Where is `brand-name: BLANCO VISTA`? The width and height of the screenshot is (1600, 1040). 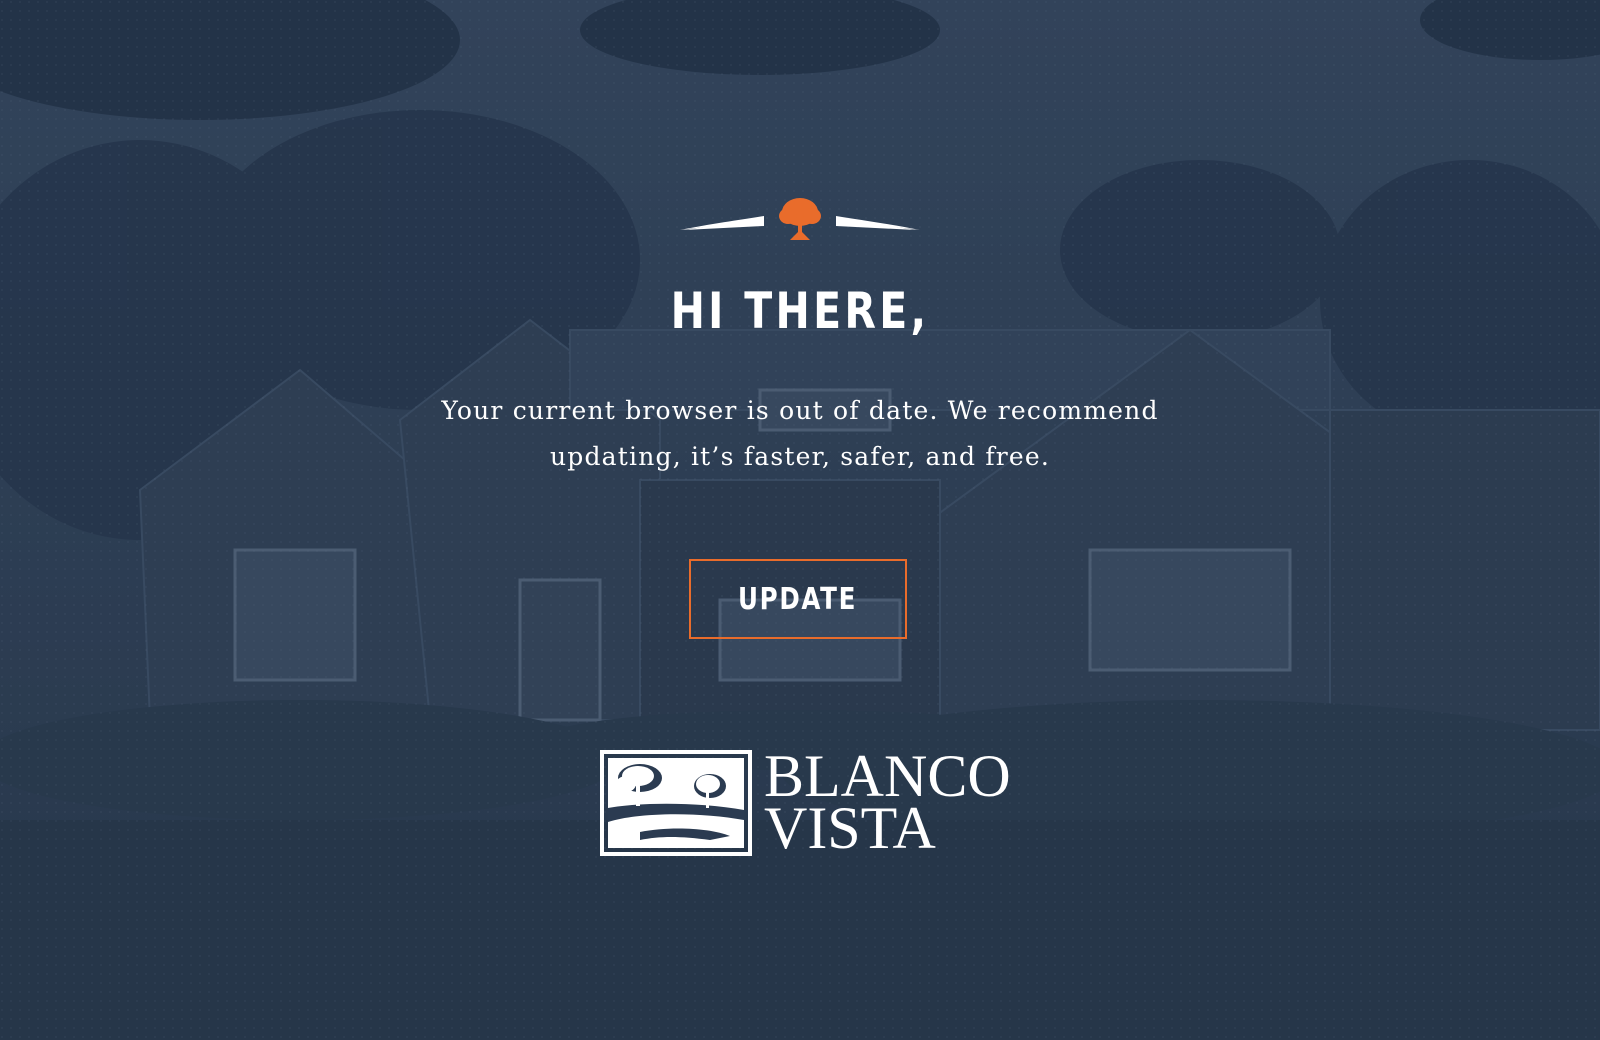
brand-name: BLANCO VISTA is located at coordinates (892, 803).